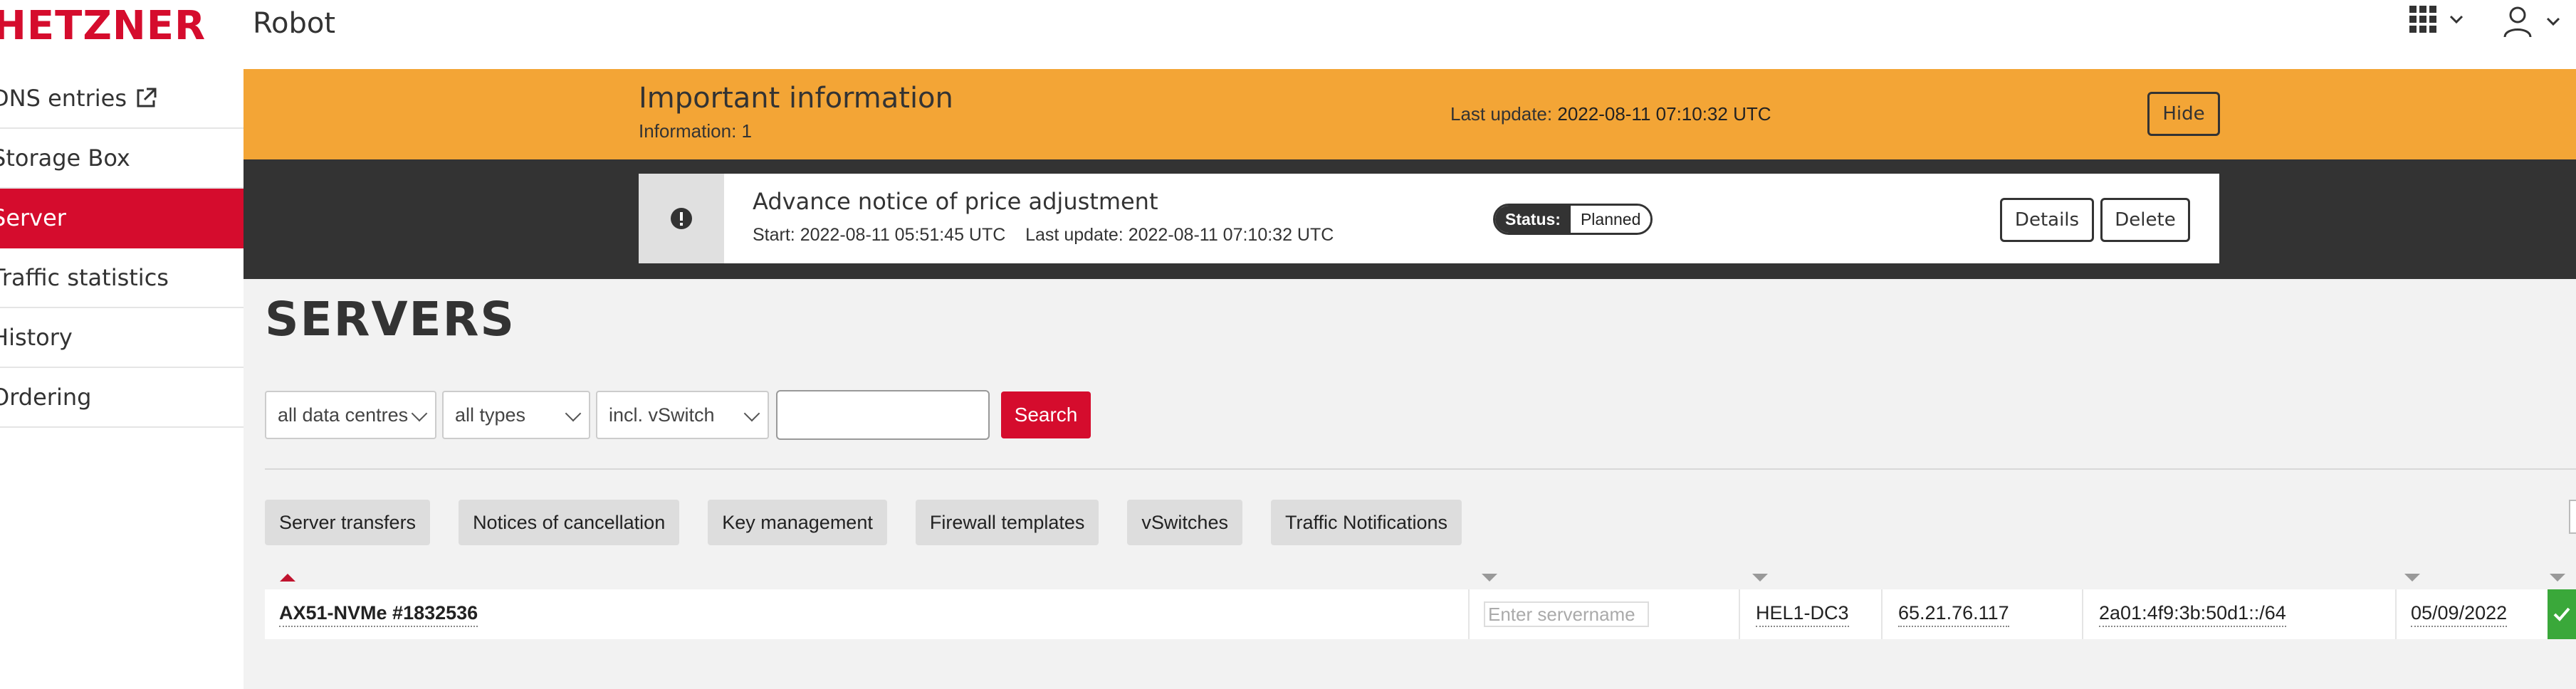 The width and height of the screenshot is (2576, 689). What do you see at coordinates (1533, 219) in the screenshot?
I see `status-label: Status:` at bounding box center [1533, 219].